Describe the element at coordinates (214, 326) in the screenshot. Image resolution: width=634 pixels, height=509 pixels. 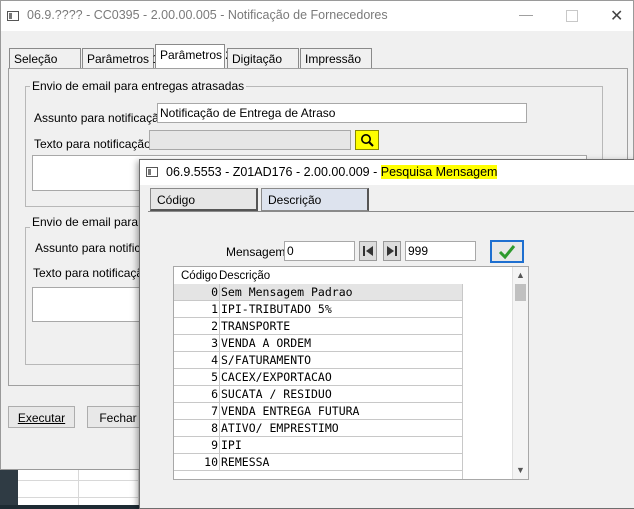
I see `list-item-code: 2` at that location.